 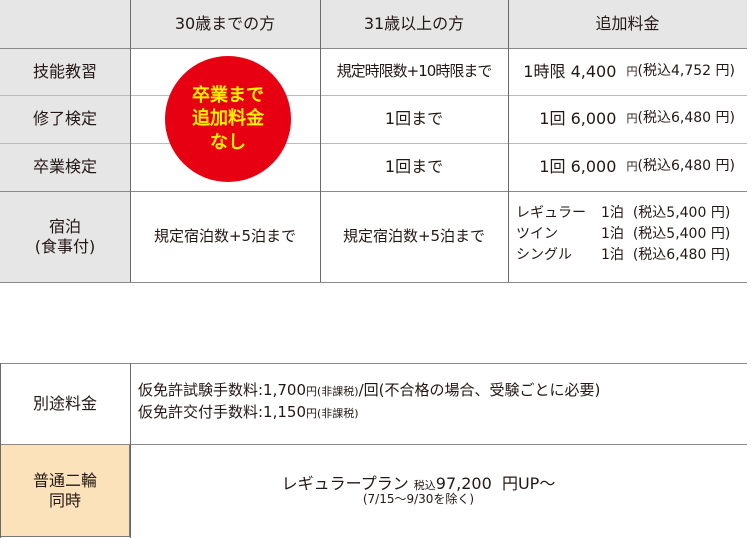 I want to click on lodging-under30: 規定宿泊数+5泊まで, so click(x=225, y=236).